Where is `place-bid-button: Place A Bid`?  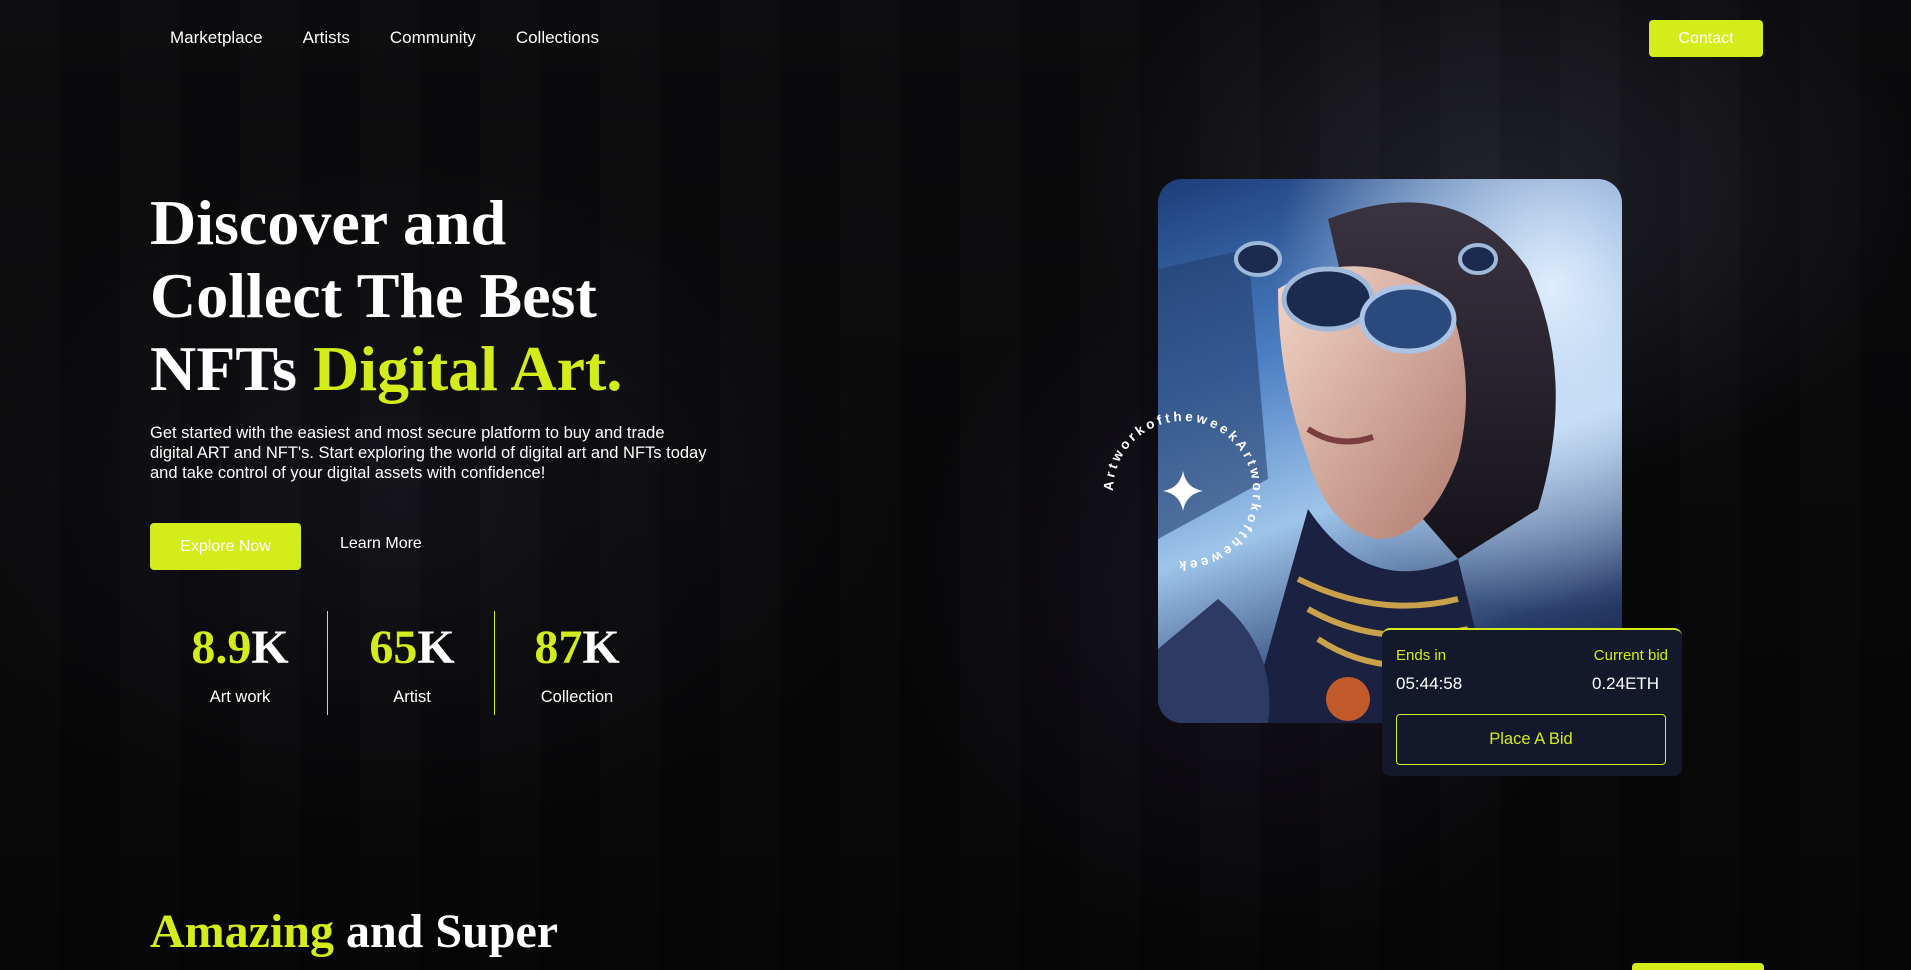
place-bid-button: Place A Bid is located at coordinates (1531, 739).